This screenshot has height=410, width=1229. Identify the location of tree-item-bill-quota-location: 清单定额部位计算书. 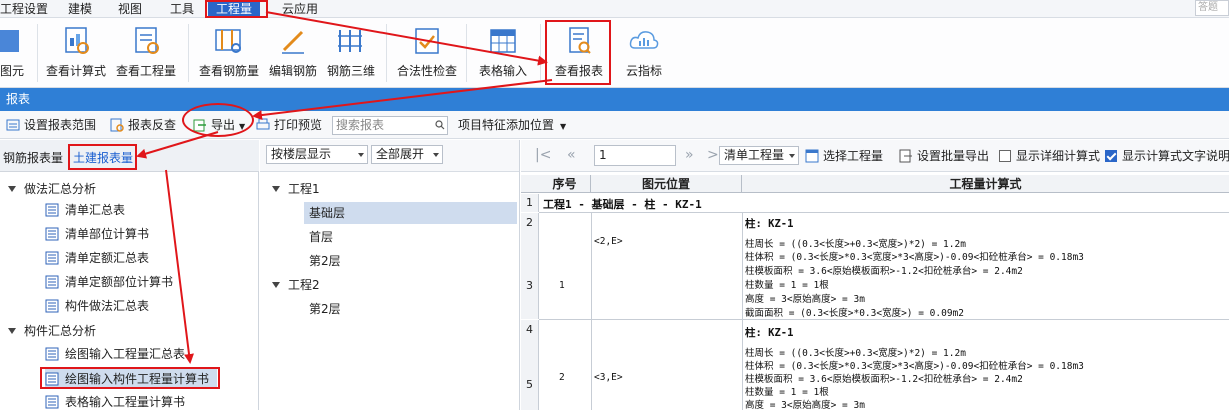
(109, 282).